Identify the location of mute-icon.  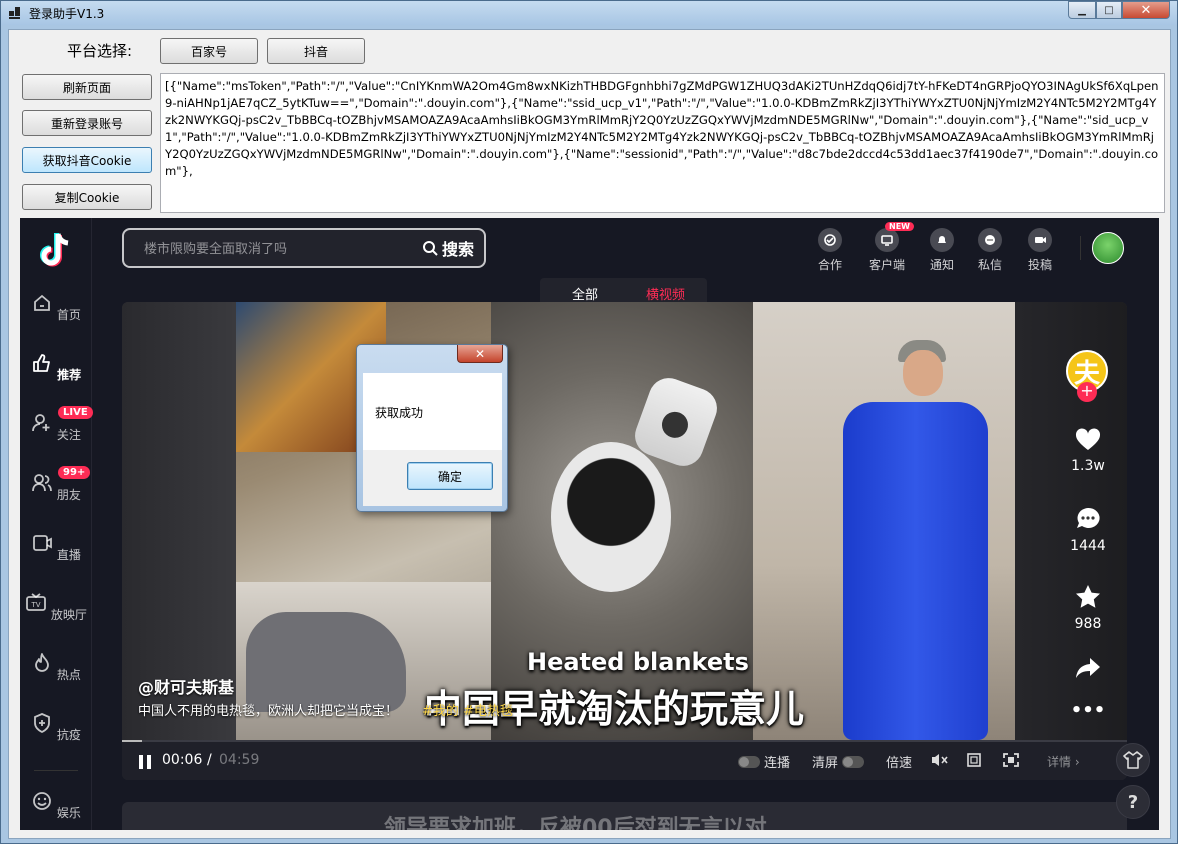
(940, 760).